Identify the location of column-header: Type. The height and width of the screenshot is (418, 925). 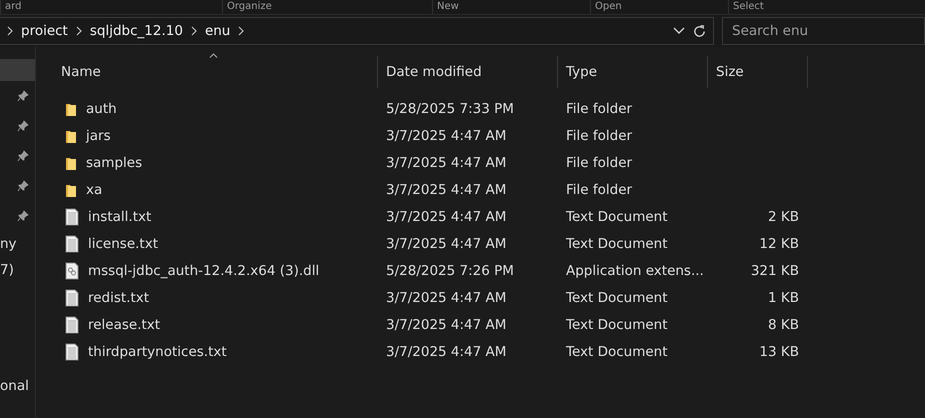
(633, 72).